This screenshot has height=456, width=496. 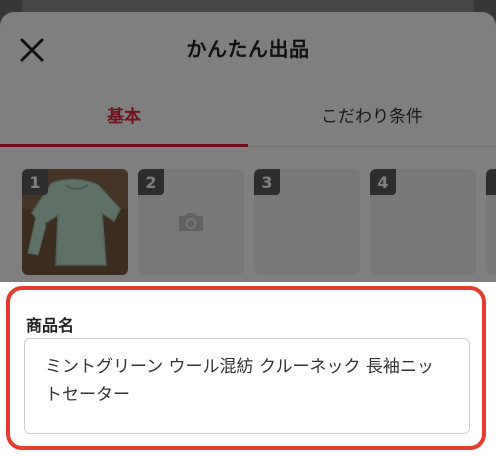 I want to click on photo-slot-number: 4, so click(x=383, y=182).